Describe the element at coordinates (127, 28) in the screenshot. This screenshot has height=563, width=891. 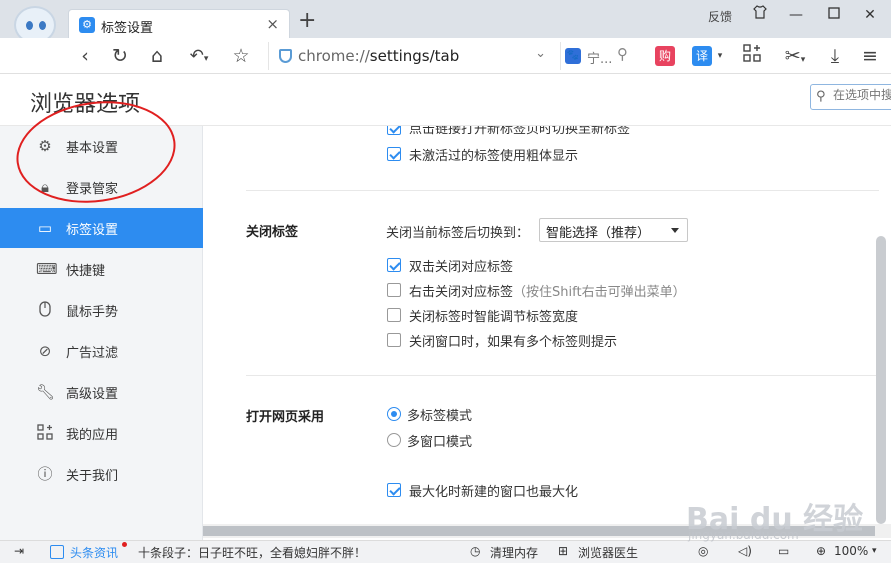
I see `tab-title: 标签设置` at that location.